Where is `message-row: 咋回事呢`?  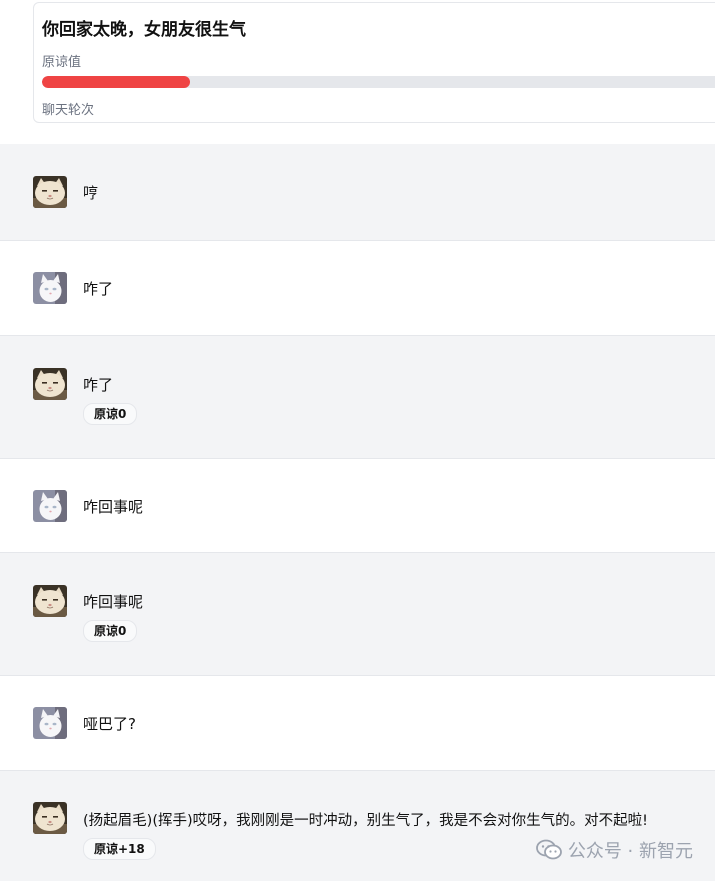 message-row: 咋回事呢 is located at coordinates (357, 506).